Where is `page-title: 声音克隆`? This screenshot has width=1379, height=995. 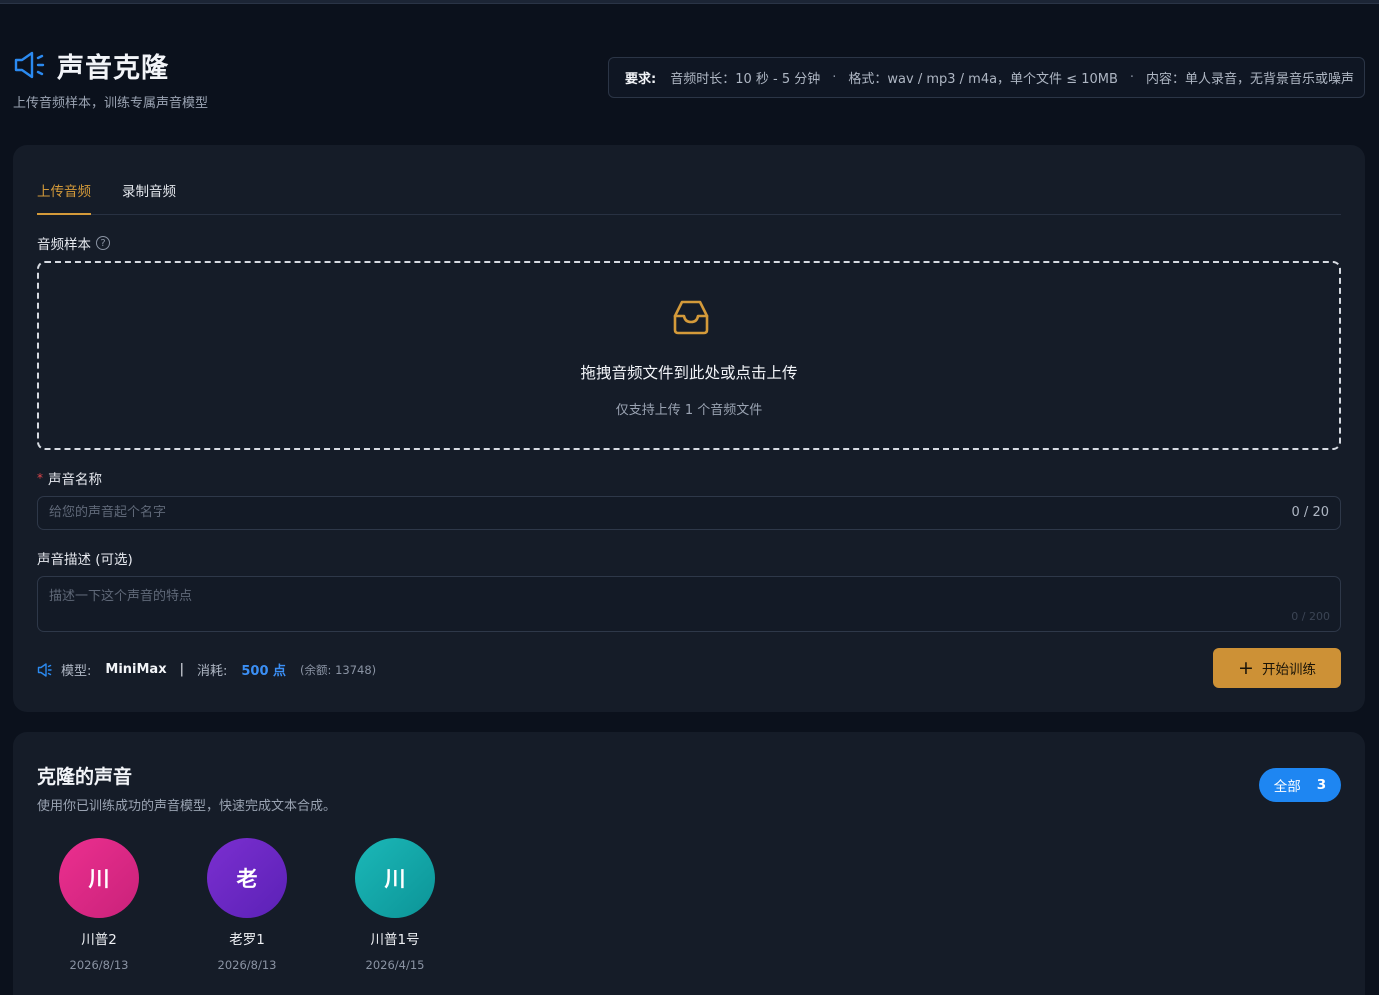 page-title: 声音克隆 is located at coordinates (113, 68).